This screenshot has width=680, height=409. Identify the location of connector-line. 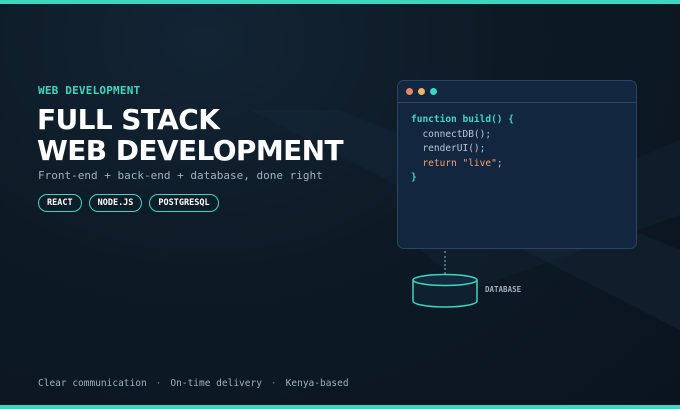
(445, 262).